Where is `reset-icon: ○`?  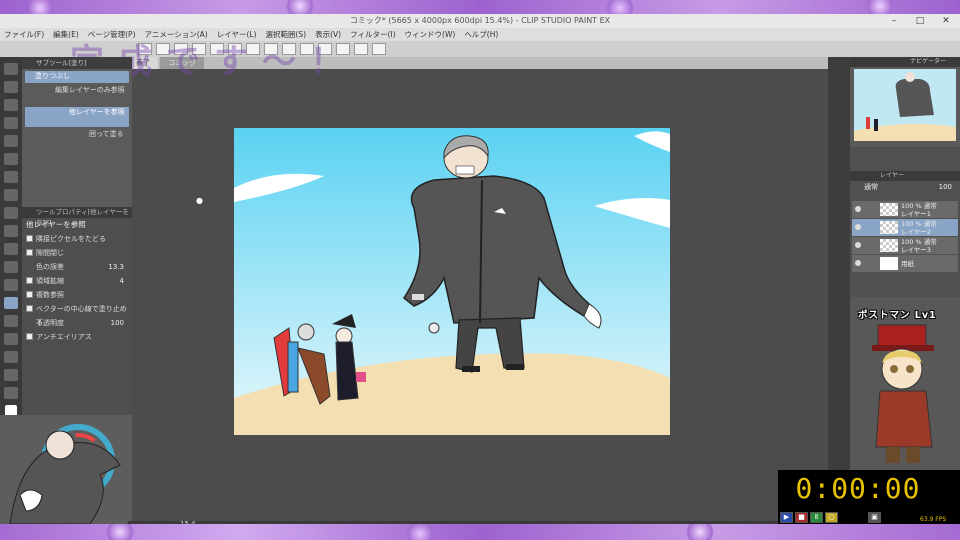
reset-icon: ○ is located at coordinates (831, 517).